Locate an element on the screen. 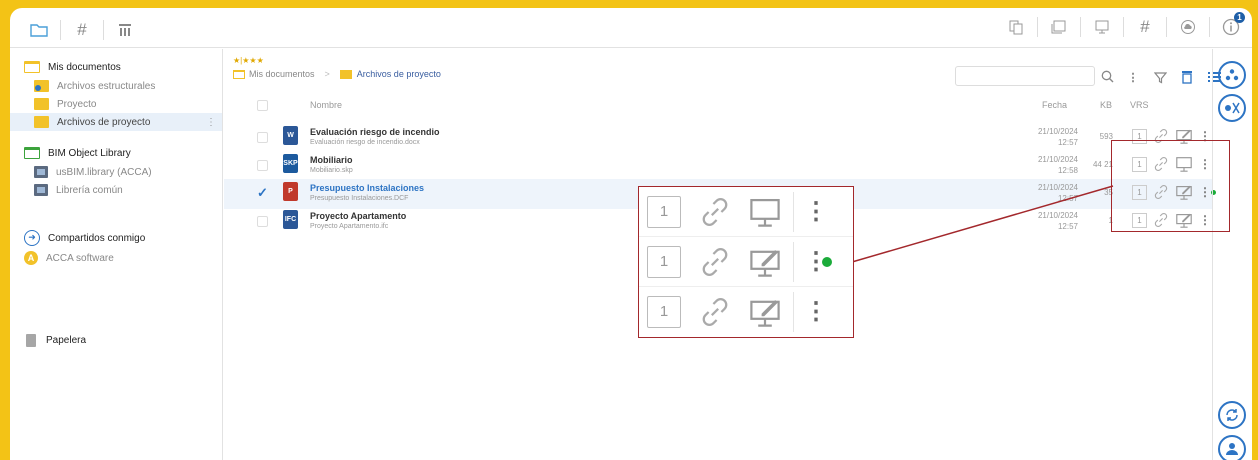 The width and height of the screenshot is (1258, 460). sidebar-item-usbim-library: usBIM.library (ACCA) is located at coordinates (124, 172).